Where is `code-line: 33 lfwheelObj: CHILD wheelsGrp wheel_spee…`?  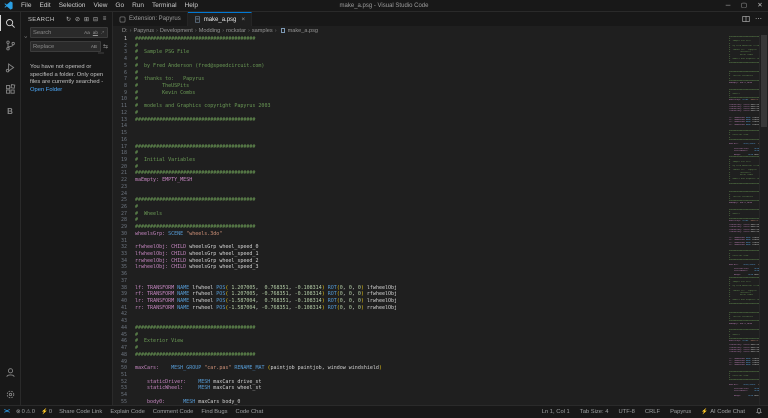
code-line: 33 lfwheelObj: CHILD wheelsGrp wheel_spee… is located at coordinates (421, 254).